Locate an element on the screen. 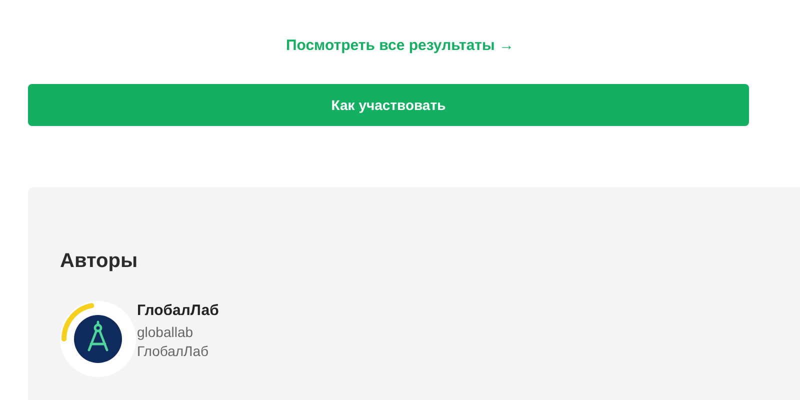 The width and height of the screenshot is (800, 400). view-all-results-link: Посмотреть все результаты → is located at coordinates (400, 45).